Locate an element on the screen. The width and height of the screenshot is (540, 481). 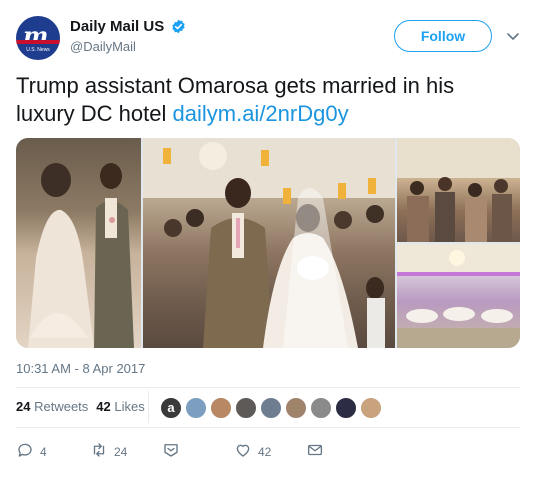
engagement-stats: 24 Retweets 42 Likes is located at coordinates (80, 406).